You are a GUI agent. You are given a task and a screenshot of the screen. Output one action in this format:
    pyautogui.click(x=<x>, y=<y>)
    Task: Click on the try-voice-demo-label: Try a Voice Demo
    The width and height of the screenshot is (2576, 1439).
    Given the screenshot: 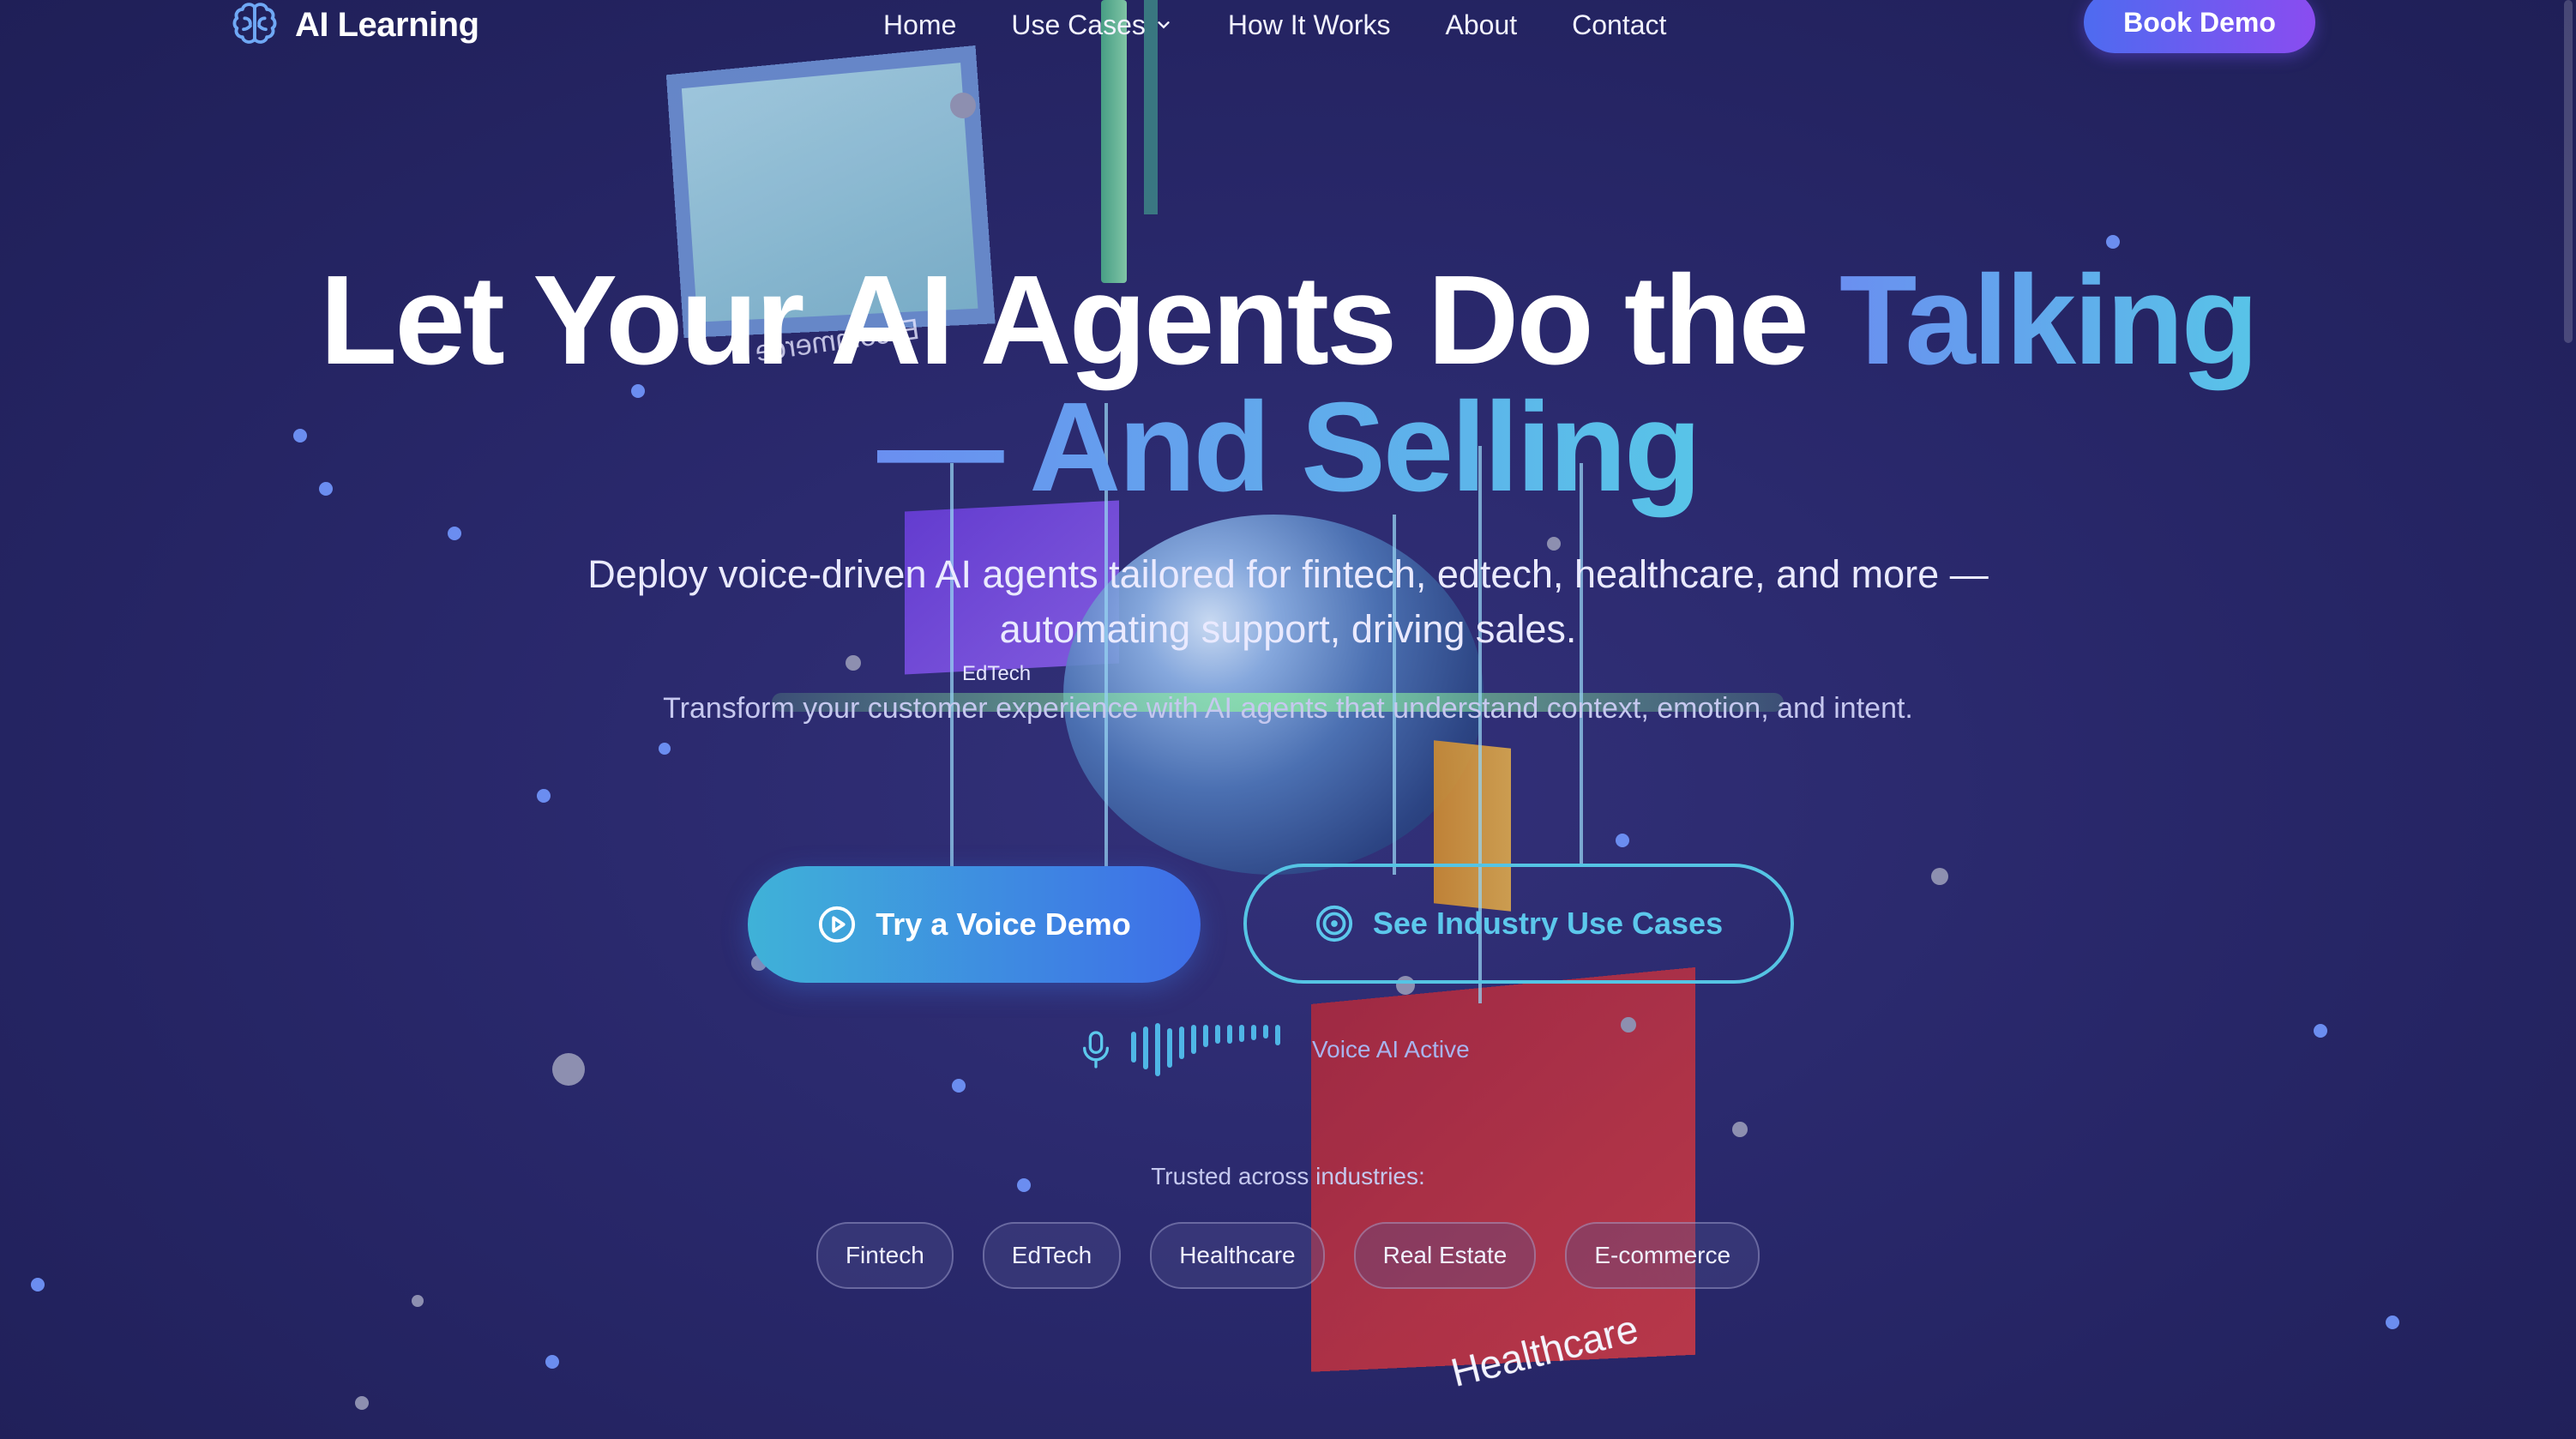 What is the action you would take?
    pyautogui.click(x=1003, y=924)
    